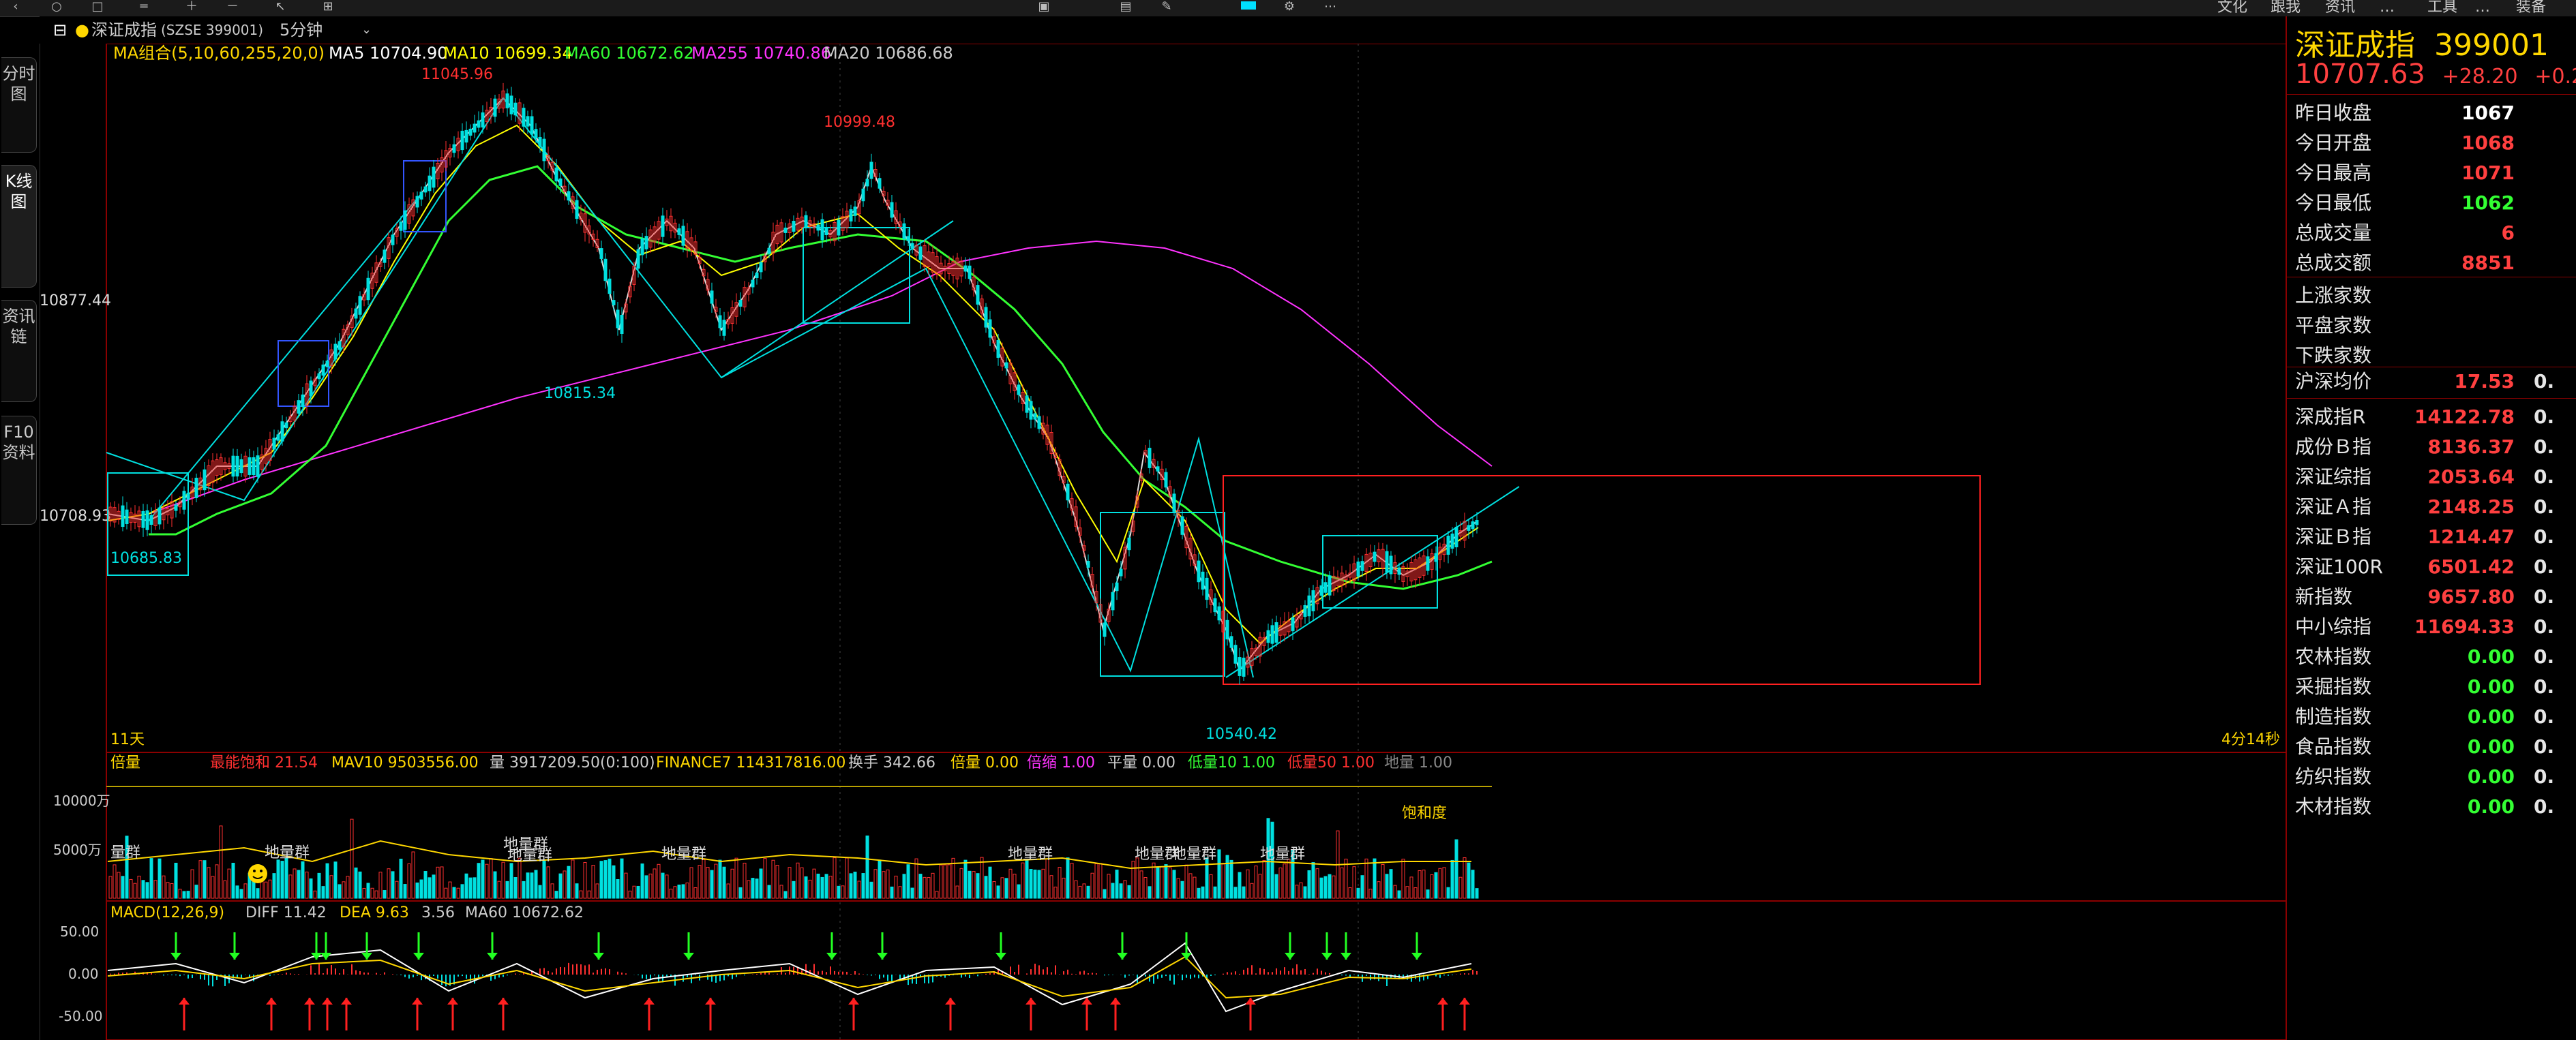  What do you see at coordinates (2435, 597) in the screenshot?
I see `indices-row: 新指数 9657.80 0.` at bounding box center [2435, 597].